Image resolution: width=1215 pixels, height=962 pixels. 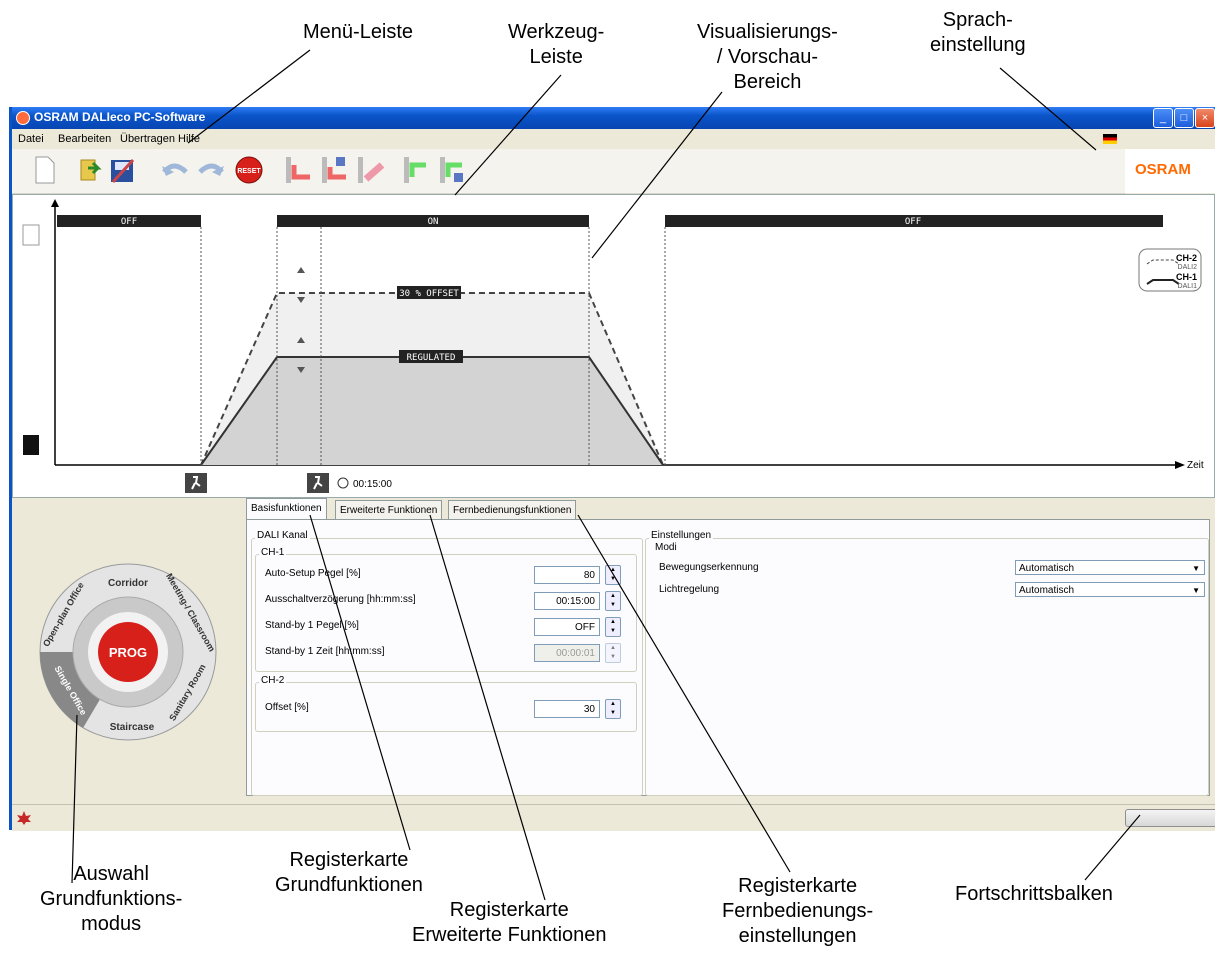 I want to click on menu-datei: Datei, so click(x=31, y=139).